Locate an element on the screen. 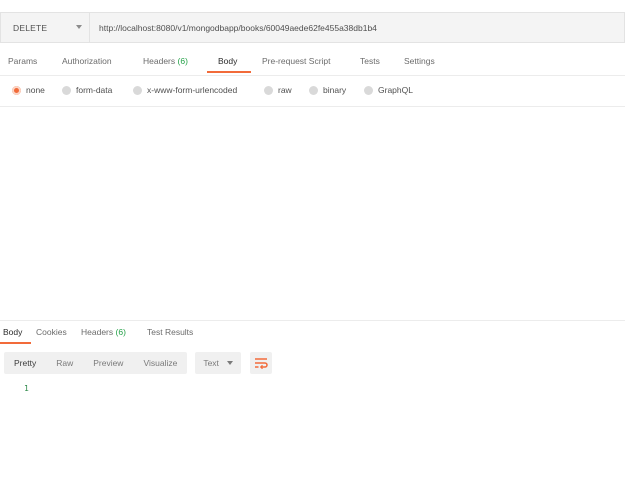 The height and width of the screenshot is (483, 625). response-view-controls: Pretty Raw Preview Visualize Text is located at coordinates (138, 363).